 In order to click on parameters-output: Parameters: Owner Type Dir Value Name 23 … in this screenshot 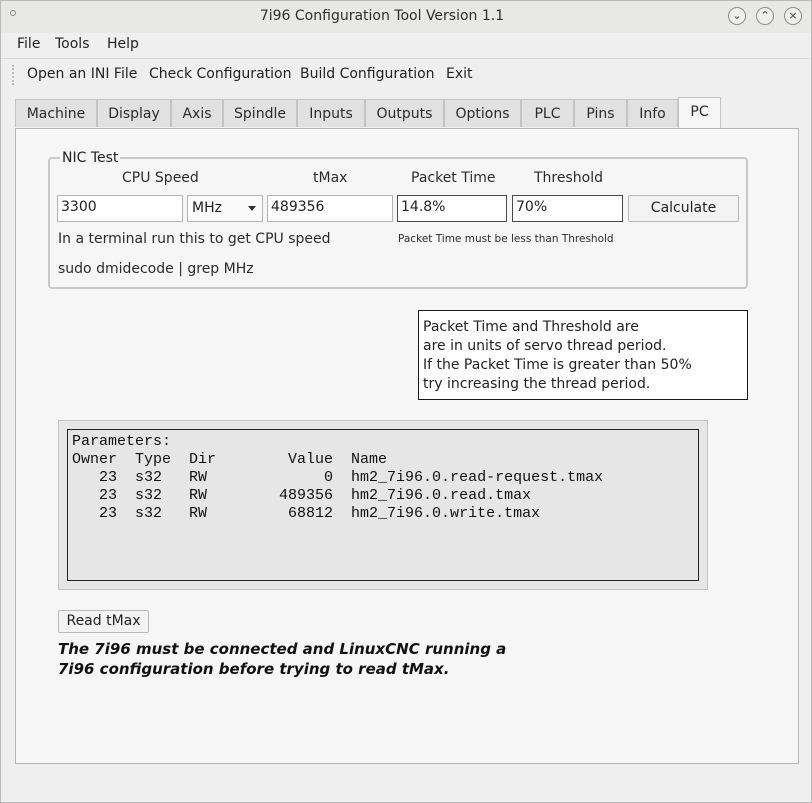, I will do `click(383, 505)`.